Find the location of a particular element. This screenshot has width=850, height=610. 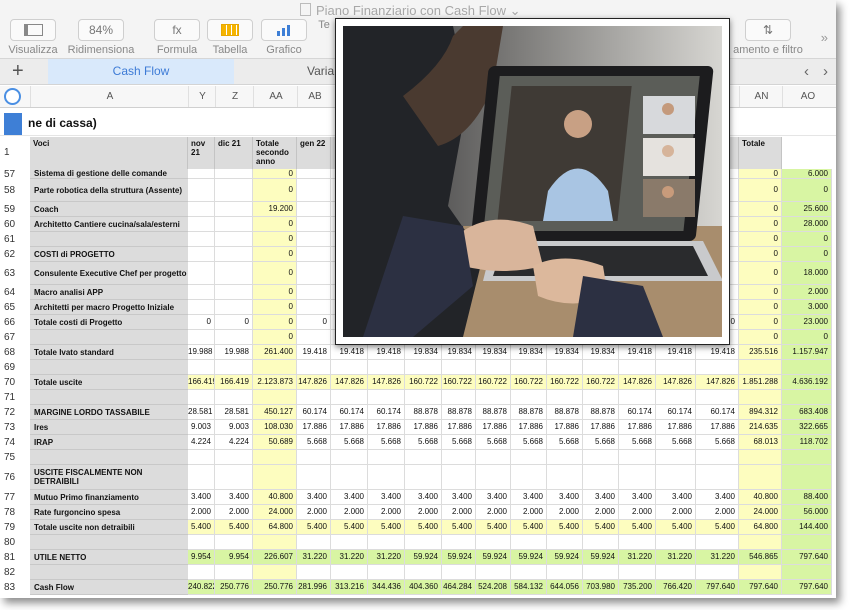

table-cell: 6.000 is located at coordinates (807, 174).